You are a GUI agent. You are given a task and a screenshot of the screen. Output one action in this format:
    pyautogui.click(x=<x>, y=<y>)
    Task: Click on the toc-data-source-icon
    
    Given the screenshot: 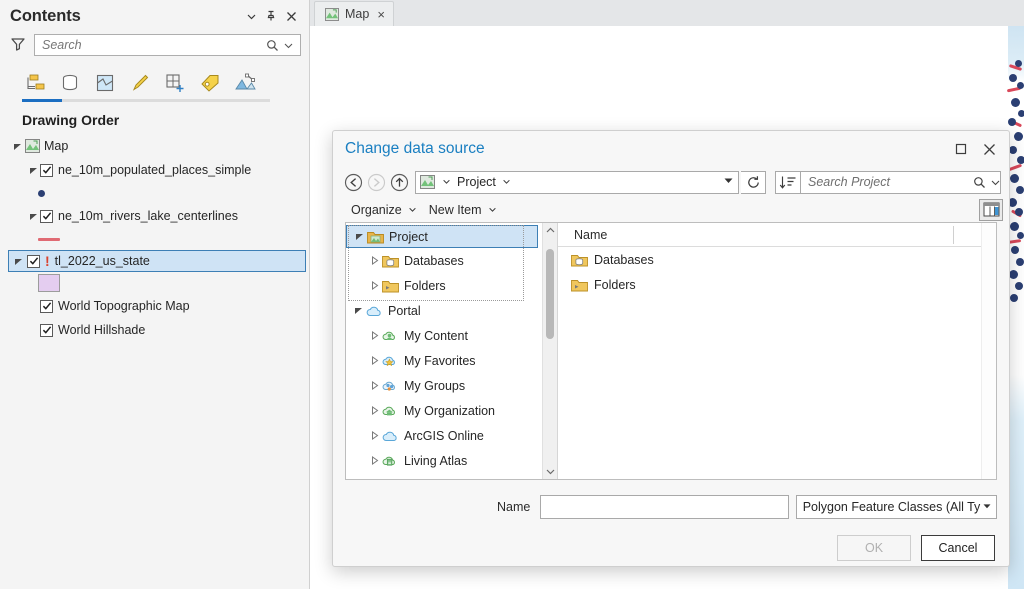 What is the action you would take?
    pyautogui.click(x=70, y=83)
    